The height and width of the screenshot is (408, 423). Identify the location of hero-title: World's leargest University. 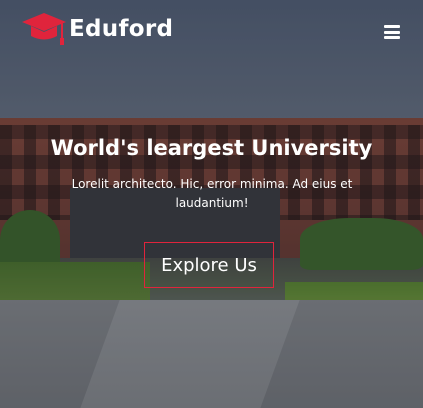
(211, 148).